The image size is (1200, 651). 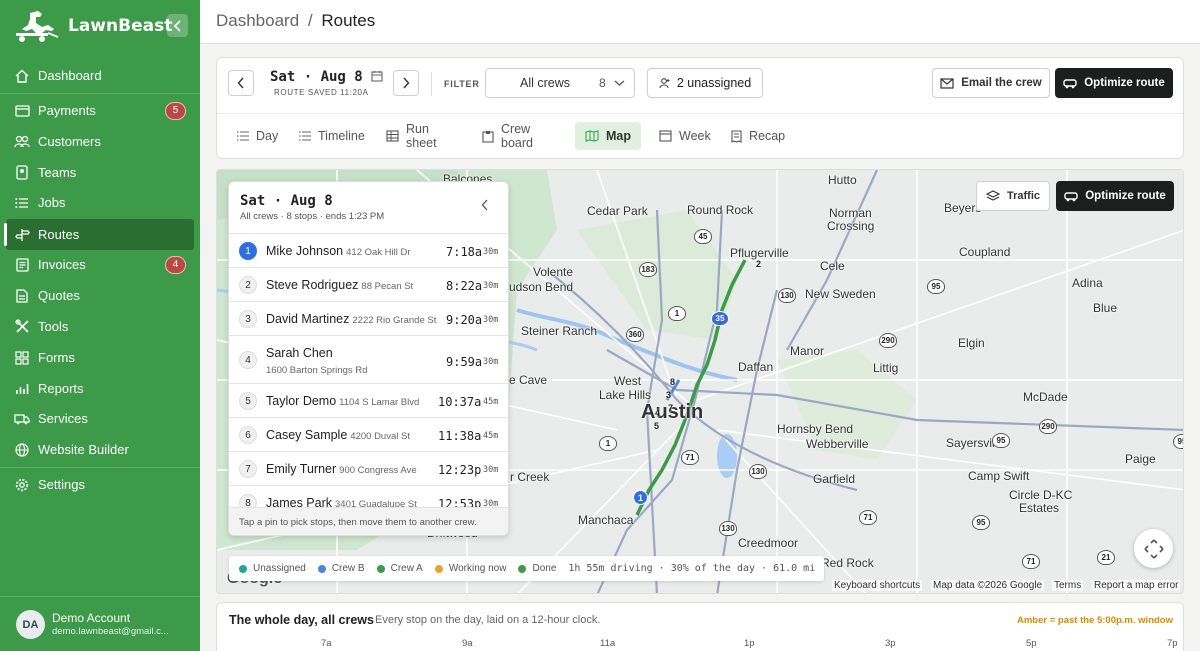 I want to click on stop-time: 12:23p, so click(x=460, y=470).